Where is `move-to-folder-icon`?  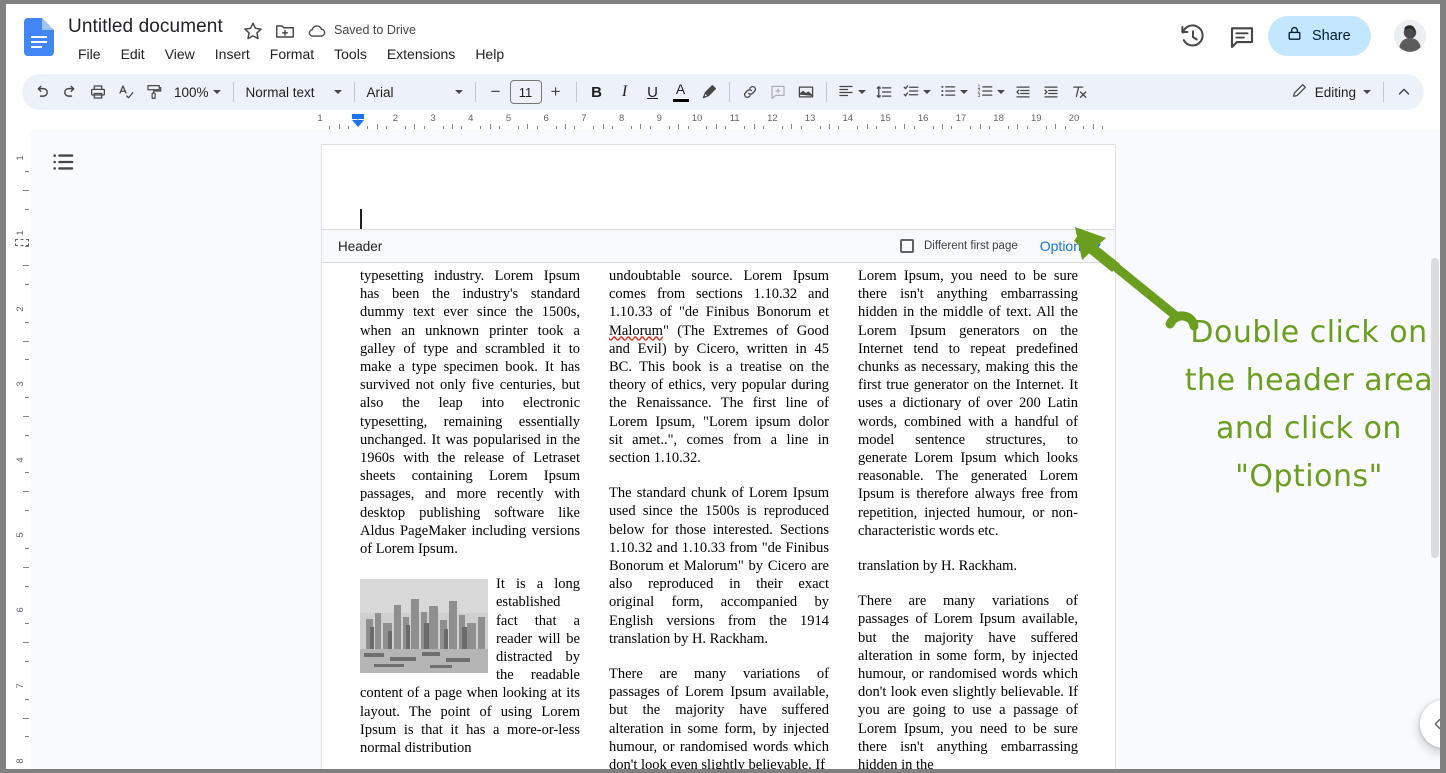 move-to-folder-icon is located at coordinates (285, 31).